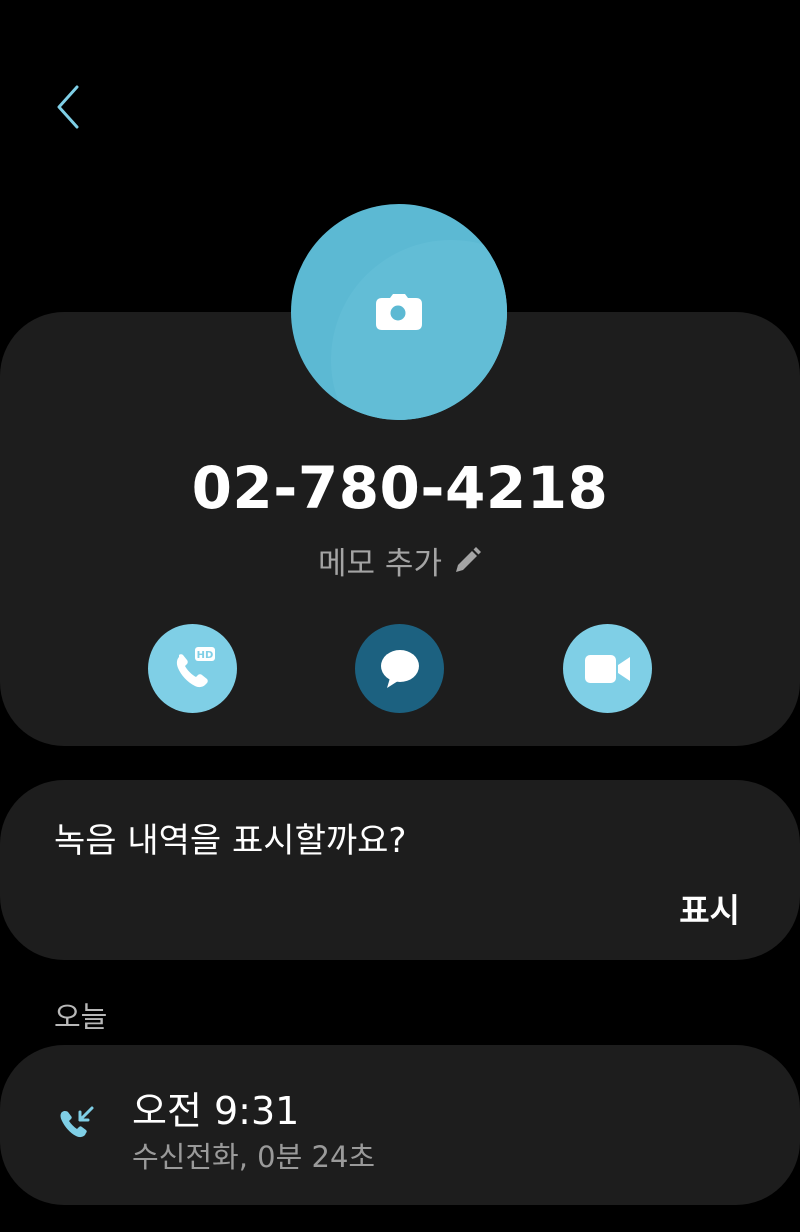 Image resolution: width=800 pixels, height=1232 pixels. I want to click on section-header-today: 오늘, so click(81, 1017).